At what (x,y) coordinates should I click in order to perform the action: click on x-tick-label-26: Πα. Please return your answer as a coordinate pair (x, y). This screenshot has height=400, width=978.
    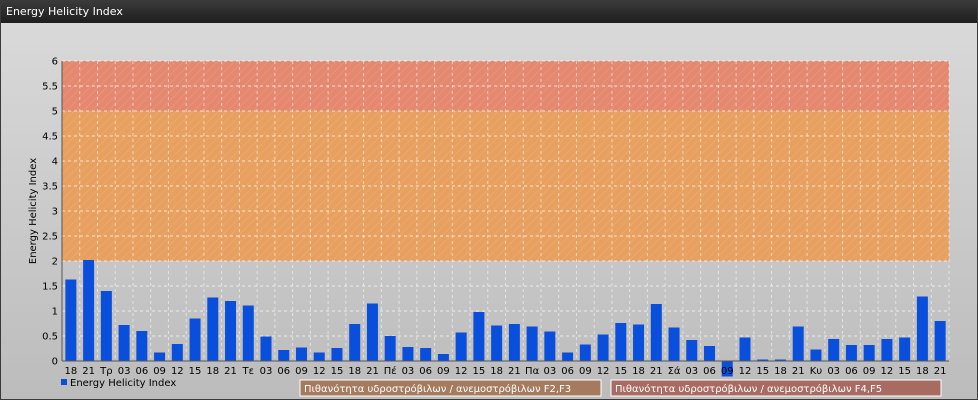
    Looking at the image, I should click on (532, 371).